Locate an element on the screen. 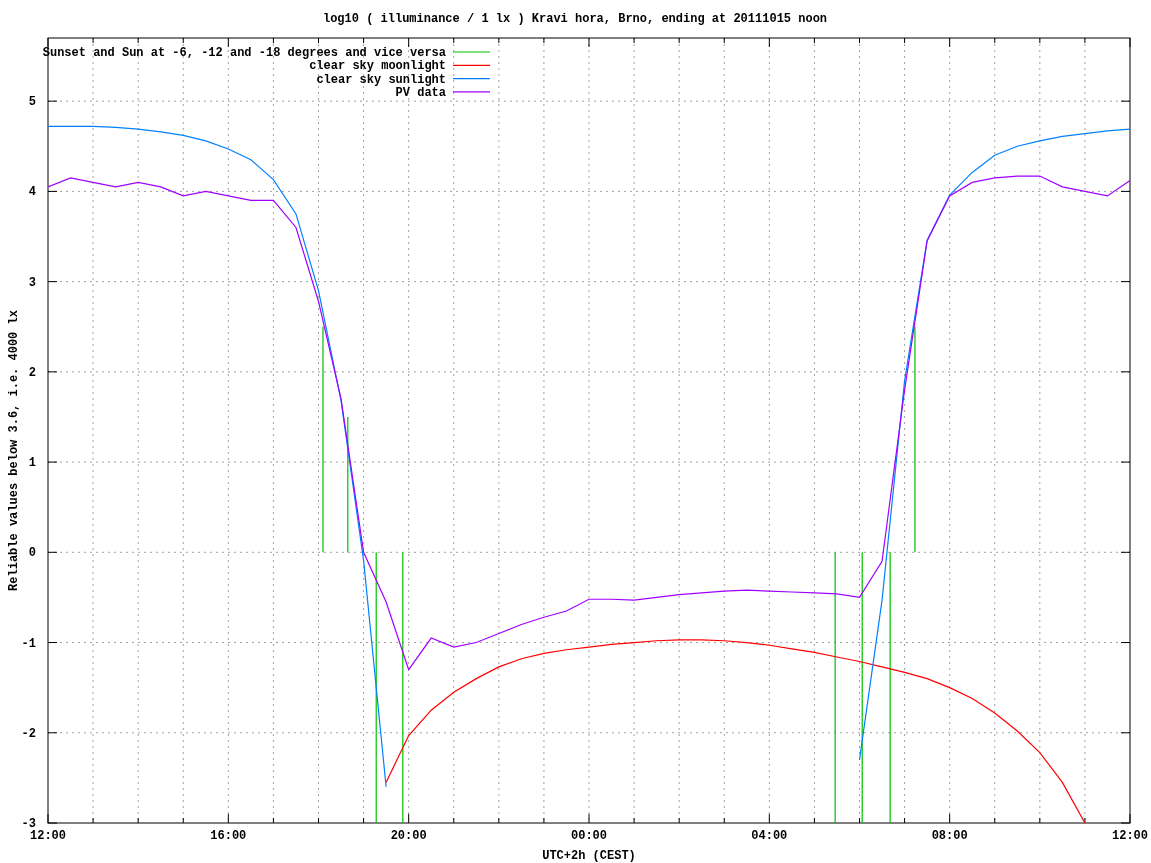 Image resolution: width=1151 pixels, height=863 pixels. x-tick-label: 04:00 is located at coordinates (769, 836).